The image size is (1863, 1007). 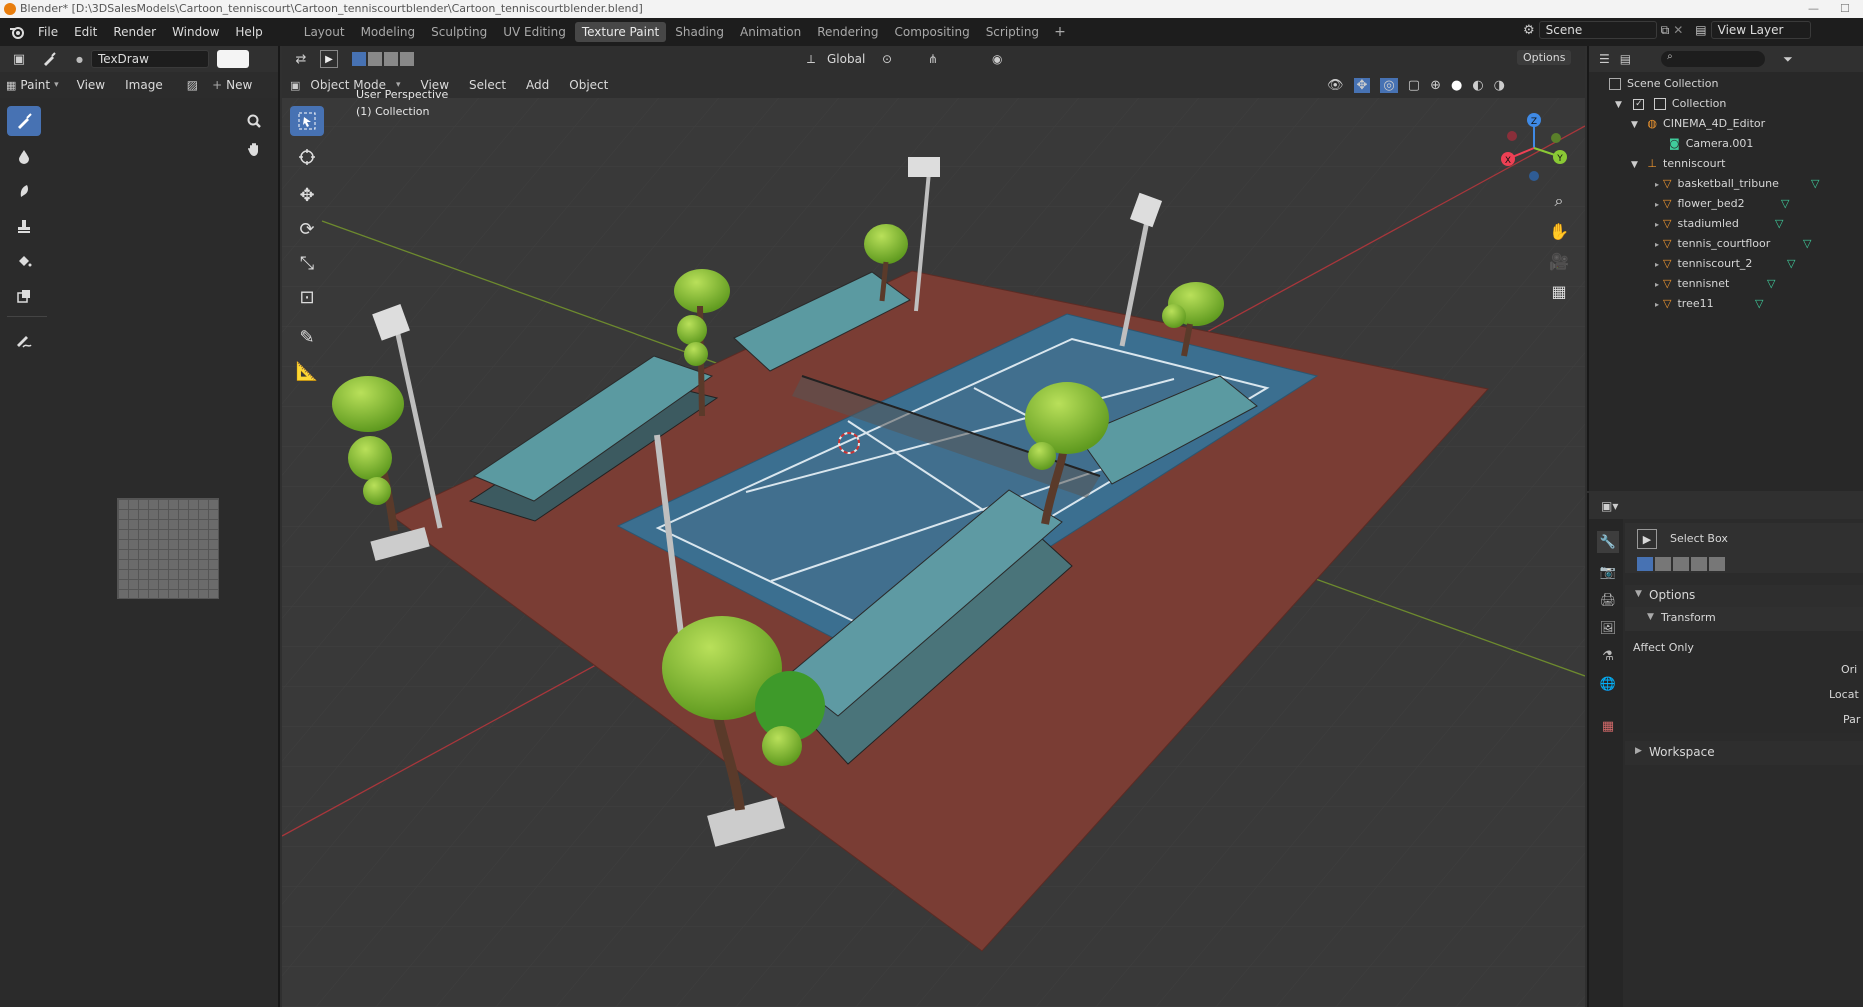 What do you see at coordinates (1726, 84) in the screenshot?
I see `outliner-scene-collection: Scene Collection` at bounding box center [1726, 84].